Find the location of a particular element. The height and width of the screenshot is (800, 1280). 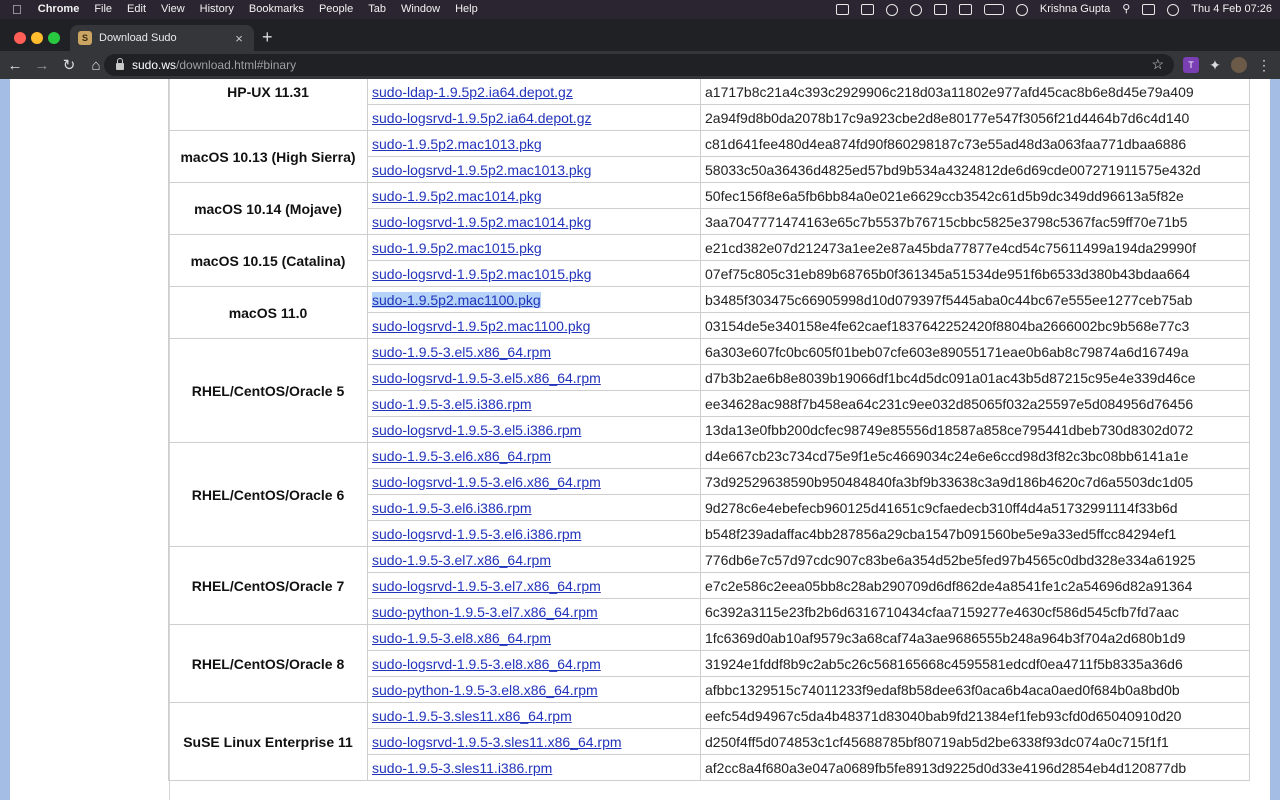

close-tab-icon: × is located at coordinates (239, 38).